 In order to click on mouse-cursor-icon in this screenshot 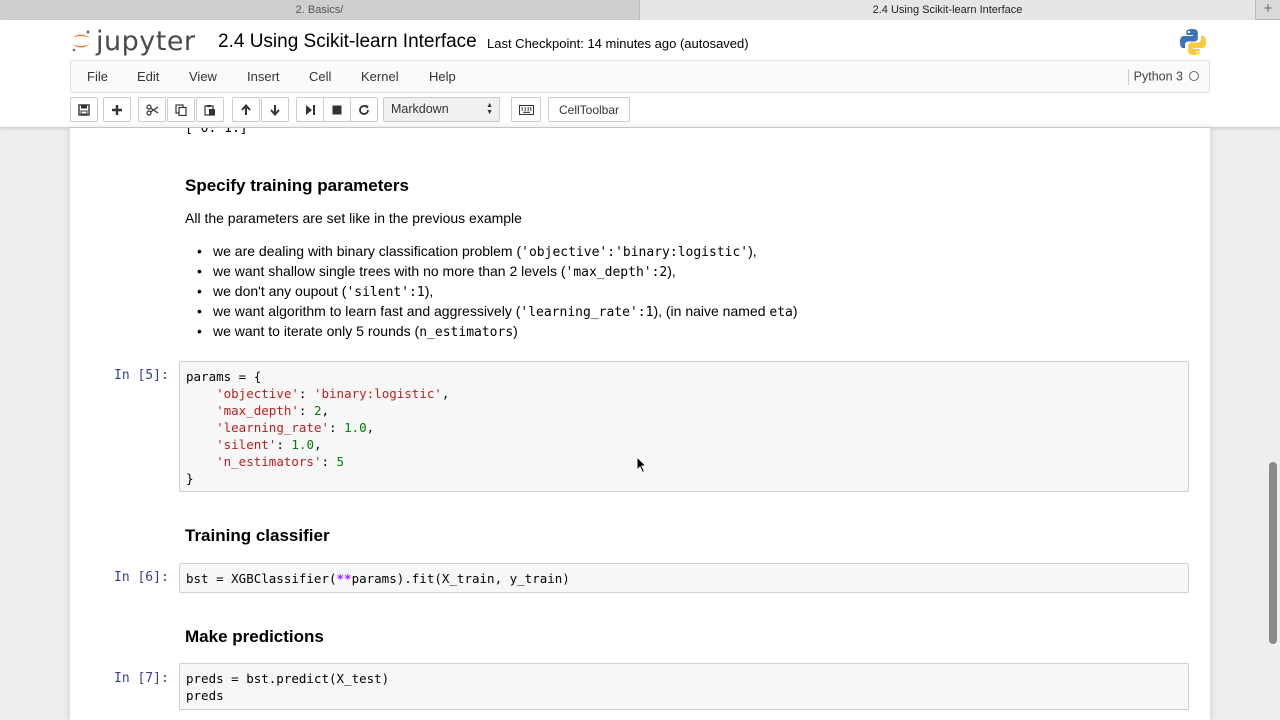, I will do `click(642, 465)`.